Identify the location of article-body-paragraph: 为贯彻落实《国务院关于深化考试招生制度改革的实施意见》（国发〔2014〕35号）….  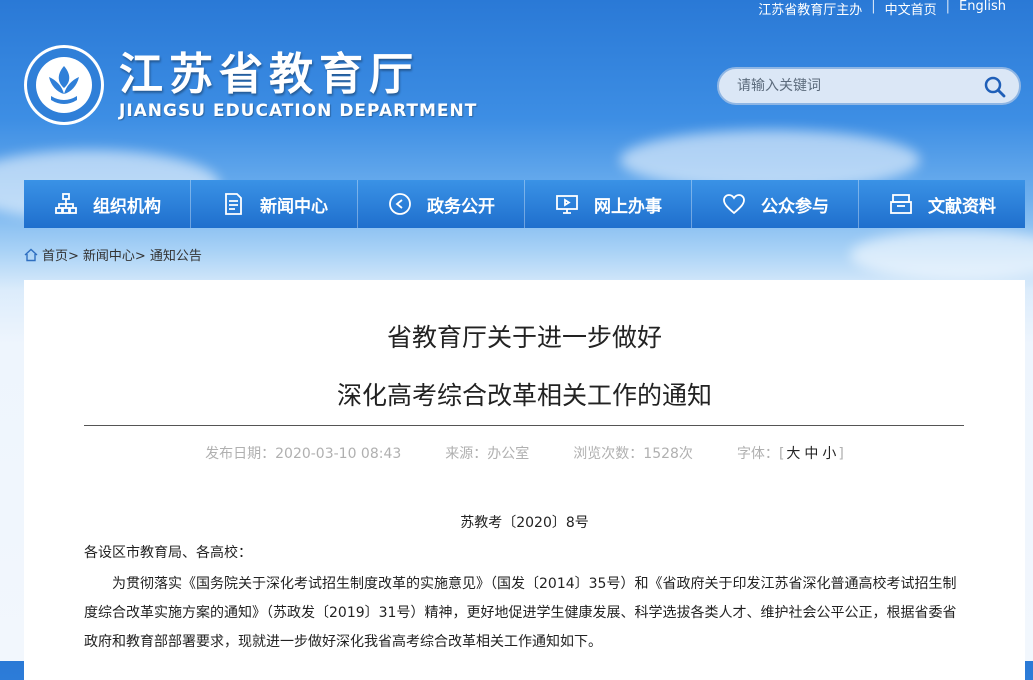
(520, 613).